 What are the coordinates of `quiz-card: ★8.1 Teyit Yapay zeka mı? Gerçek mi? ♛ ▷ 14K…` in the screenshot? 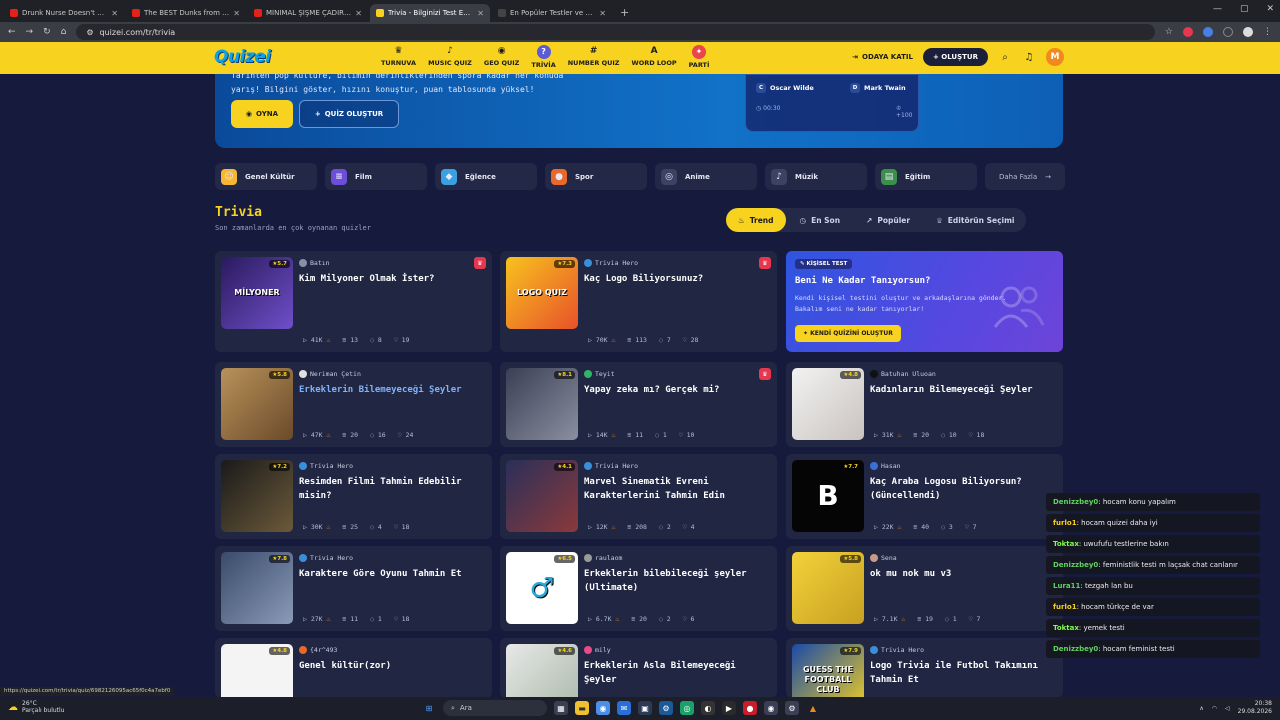 It's located at (638, 404).